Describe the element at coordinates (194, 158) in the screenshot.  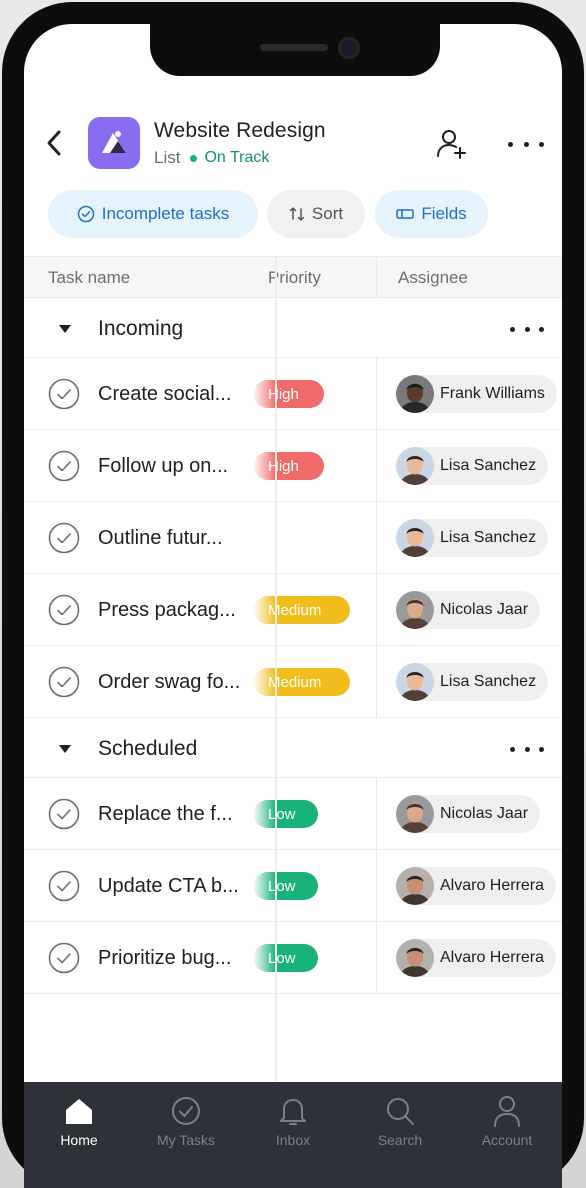
I see `status-dot` at that location.